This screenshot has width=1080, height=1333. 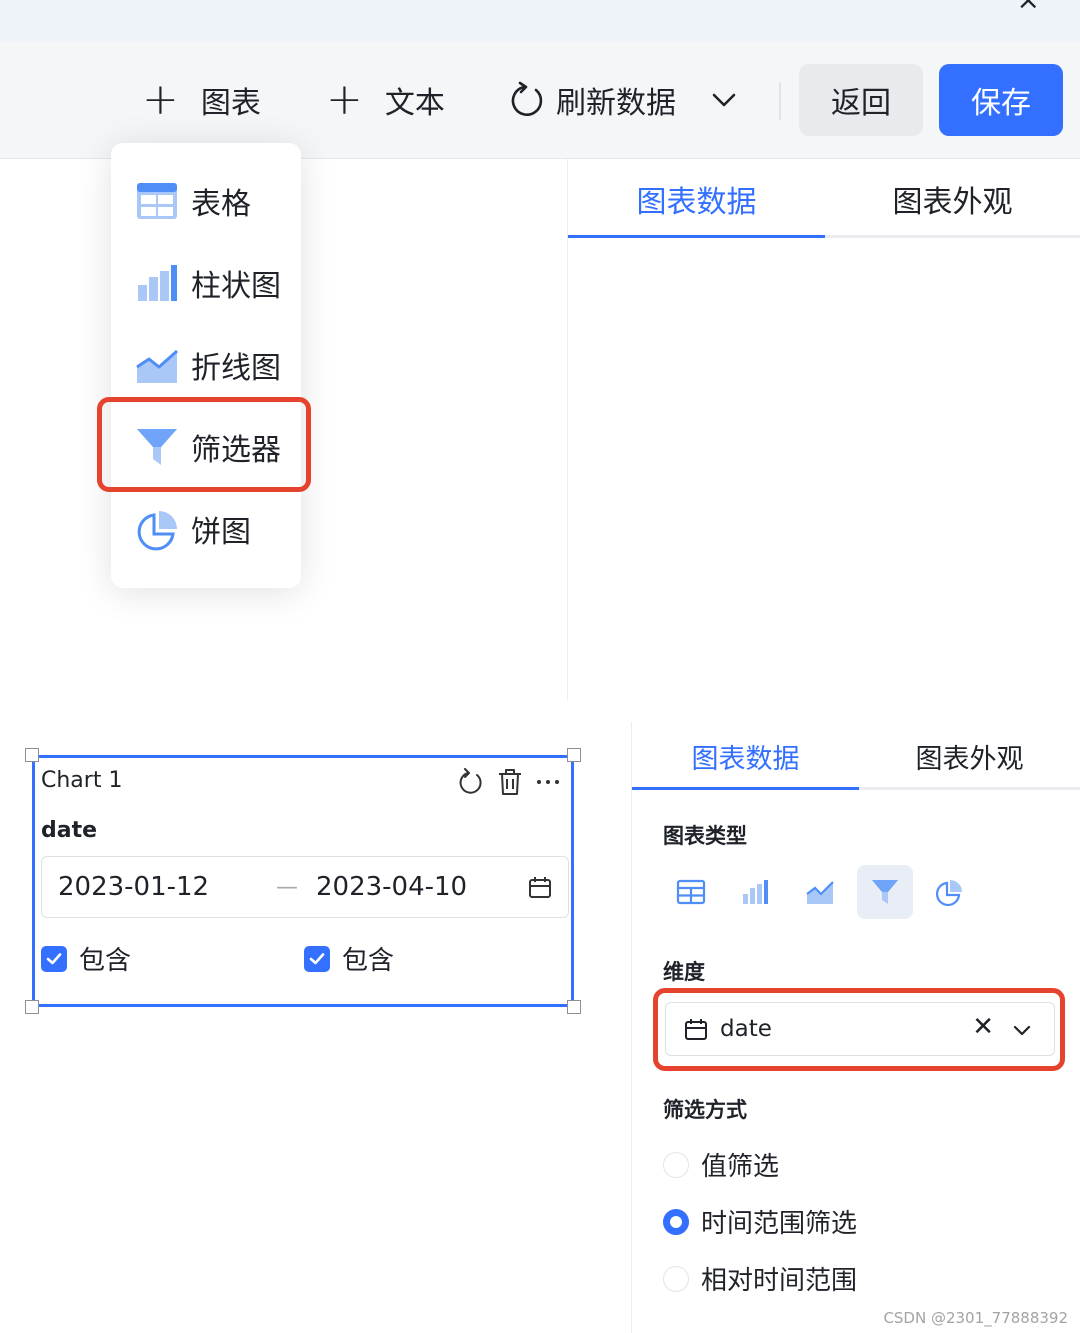 What do you see at coordinates (705, 1110) in the screenshot?
I see `filter-method-label: 筛选方式` at bounding box center [705, 1110].